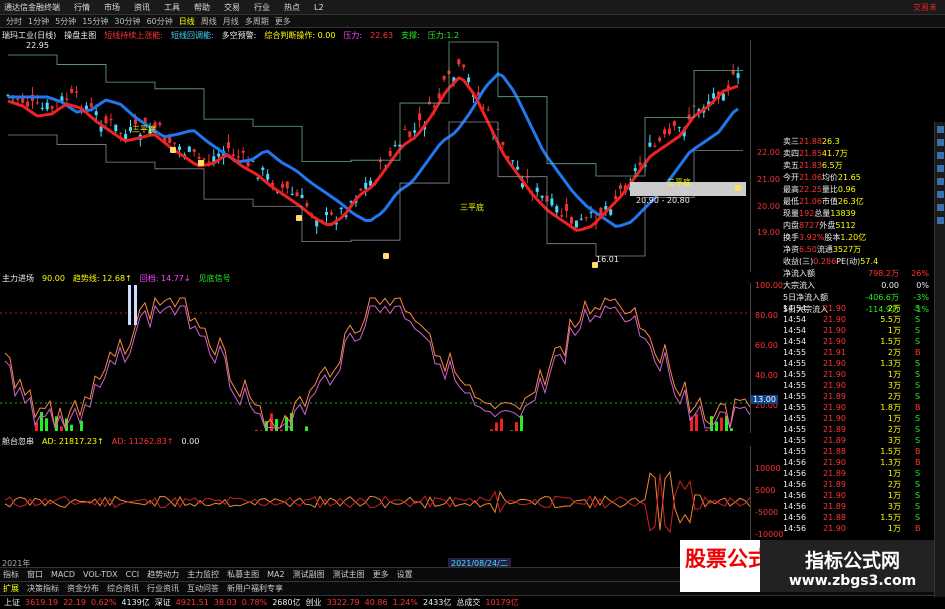 This screenshot has height=609, width=945. What do you see at coordinates (142, 7) in the screenshot?
I see `menu-item: 资讯` at bounding box center [142, 7].